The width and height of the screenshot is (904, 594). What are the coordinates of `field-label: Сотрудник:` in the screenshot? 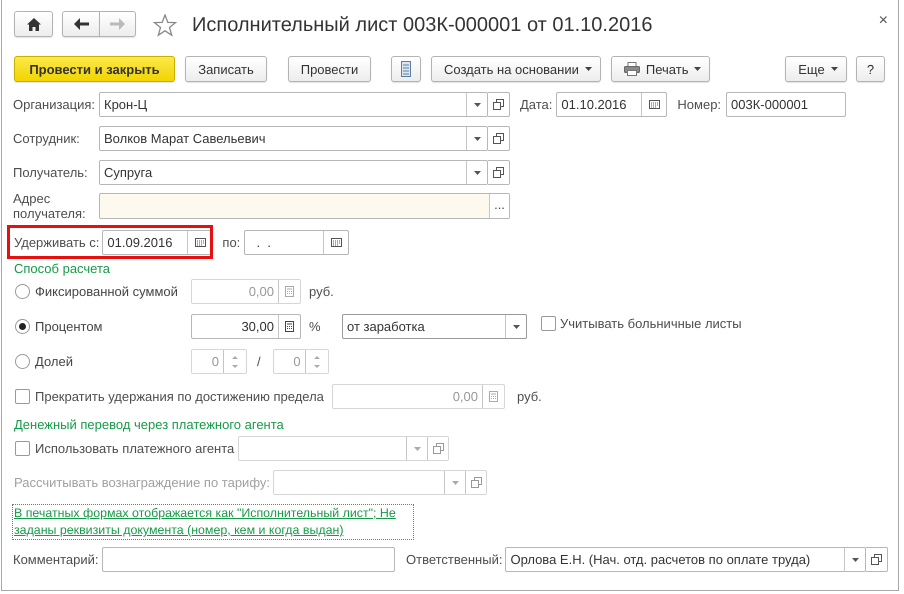 It's located at (47, 138).